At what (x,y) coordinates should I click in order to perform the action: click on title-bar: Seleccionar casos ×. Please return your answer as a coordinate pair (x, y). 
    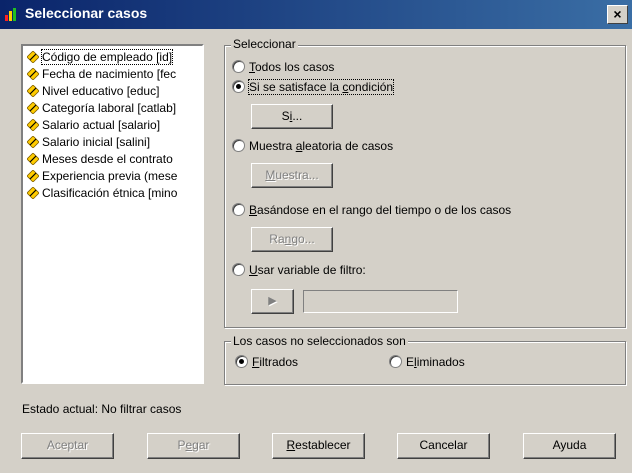
    Looking at the image, I should click on (316, 14).